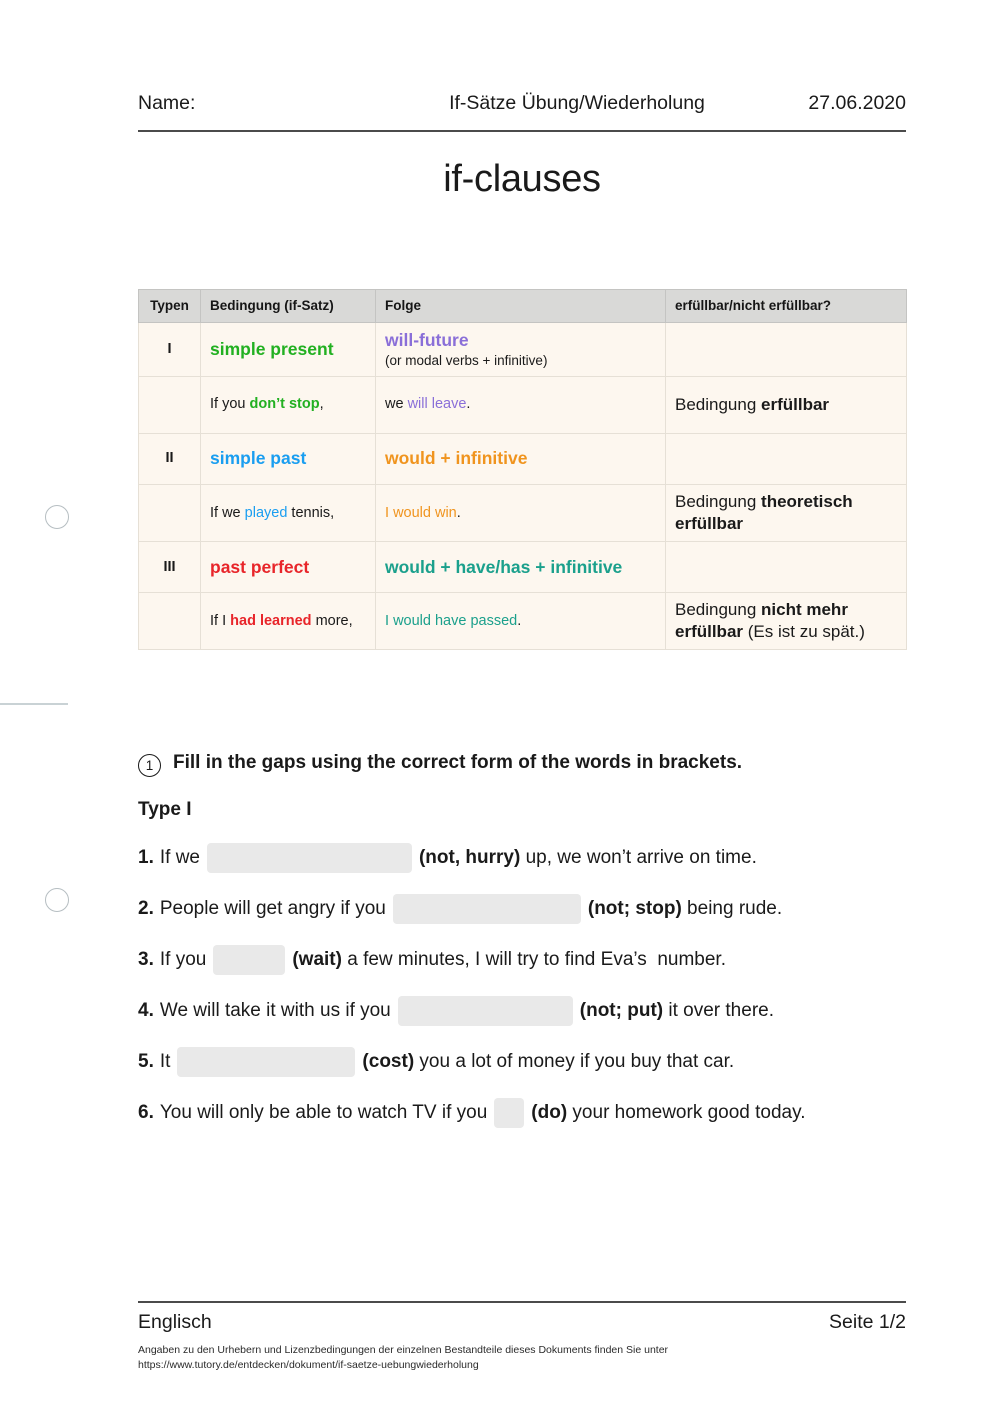  Describe the element at coordinates (520, 306) in the screenshot. I see `column-header-folge: Folge` at that location.